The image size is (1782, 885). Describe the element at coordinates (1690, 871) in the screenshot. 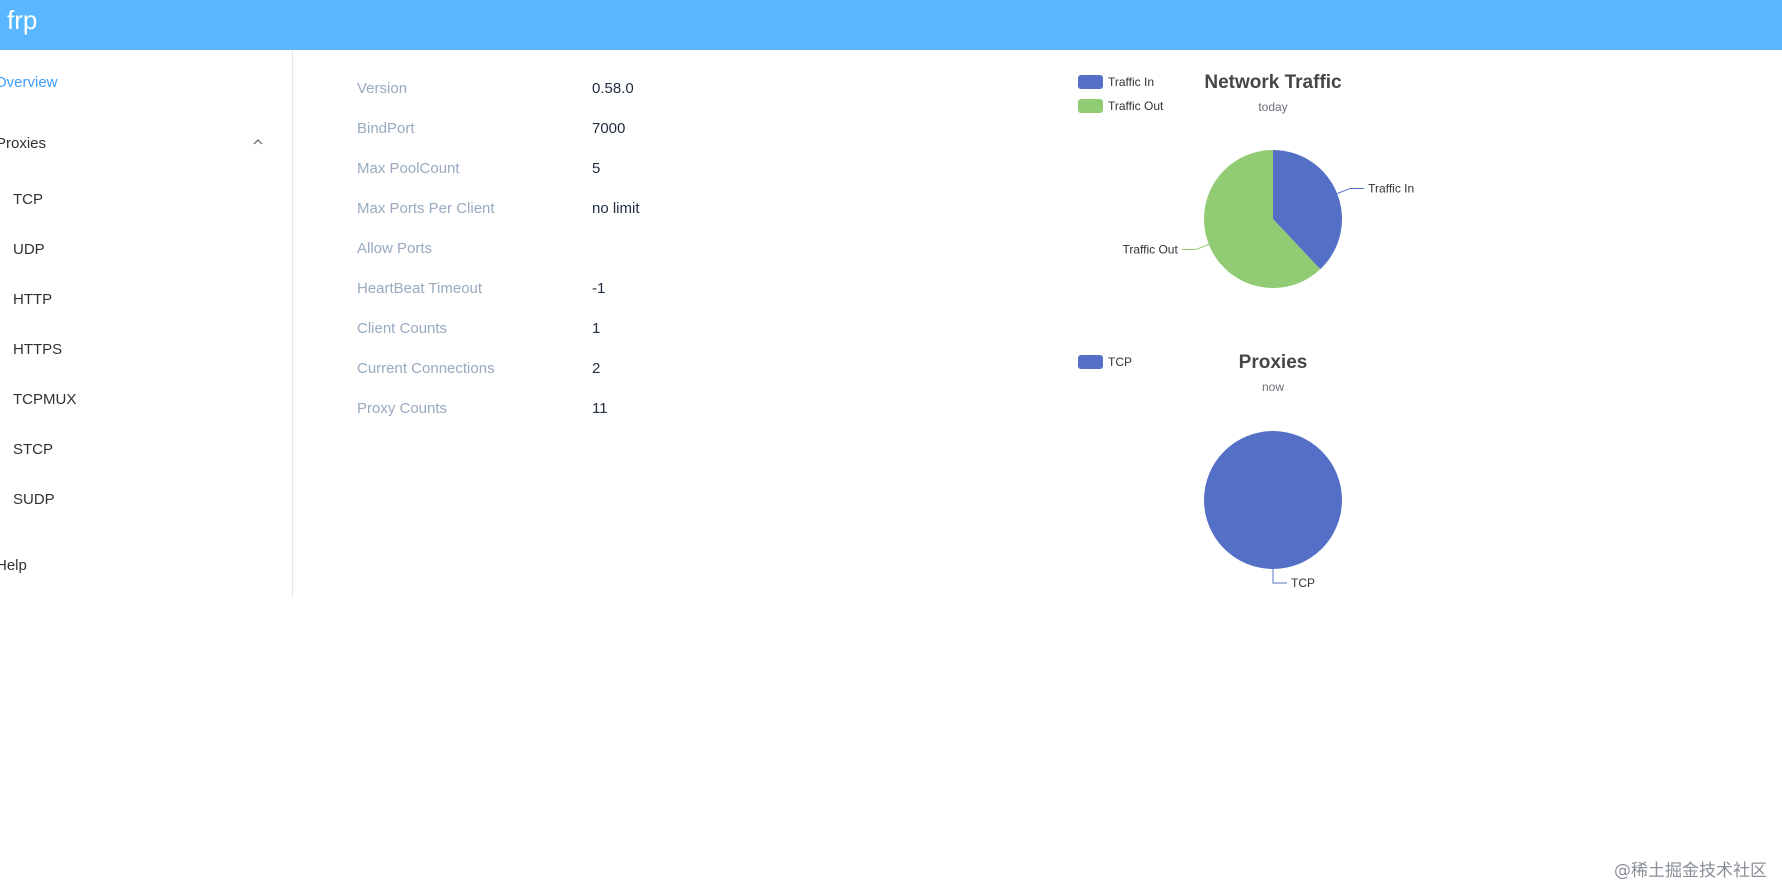

I see `watermark: @稀土掘金技术社区` at that location.